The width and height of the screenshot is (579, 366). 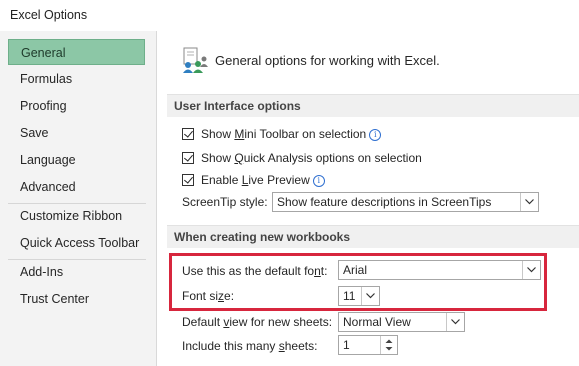 I want to click on default-view-value: Normal View, so click(x=377, y=322).